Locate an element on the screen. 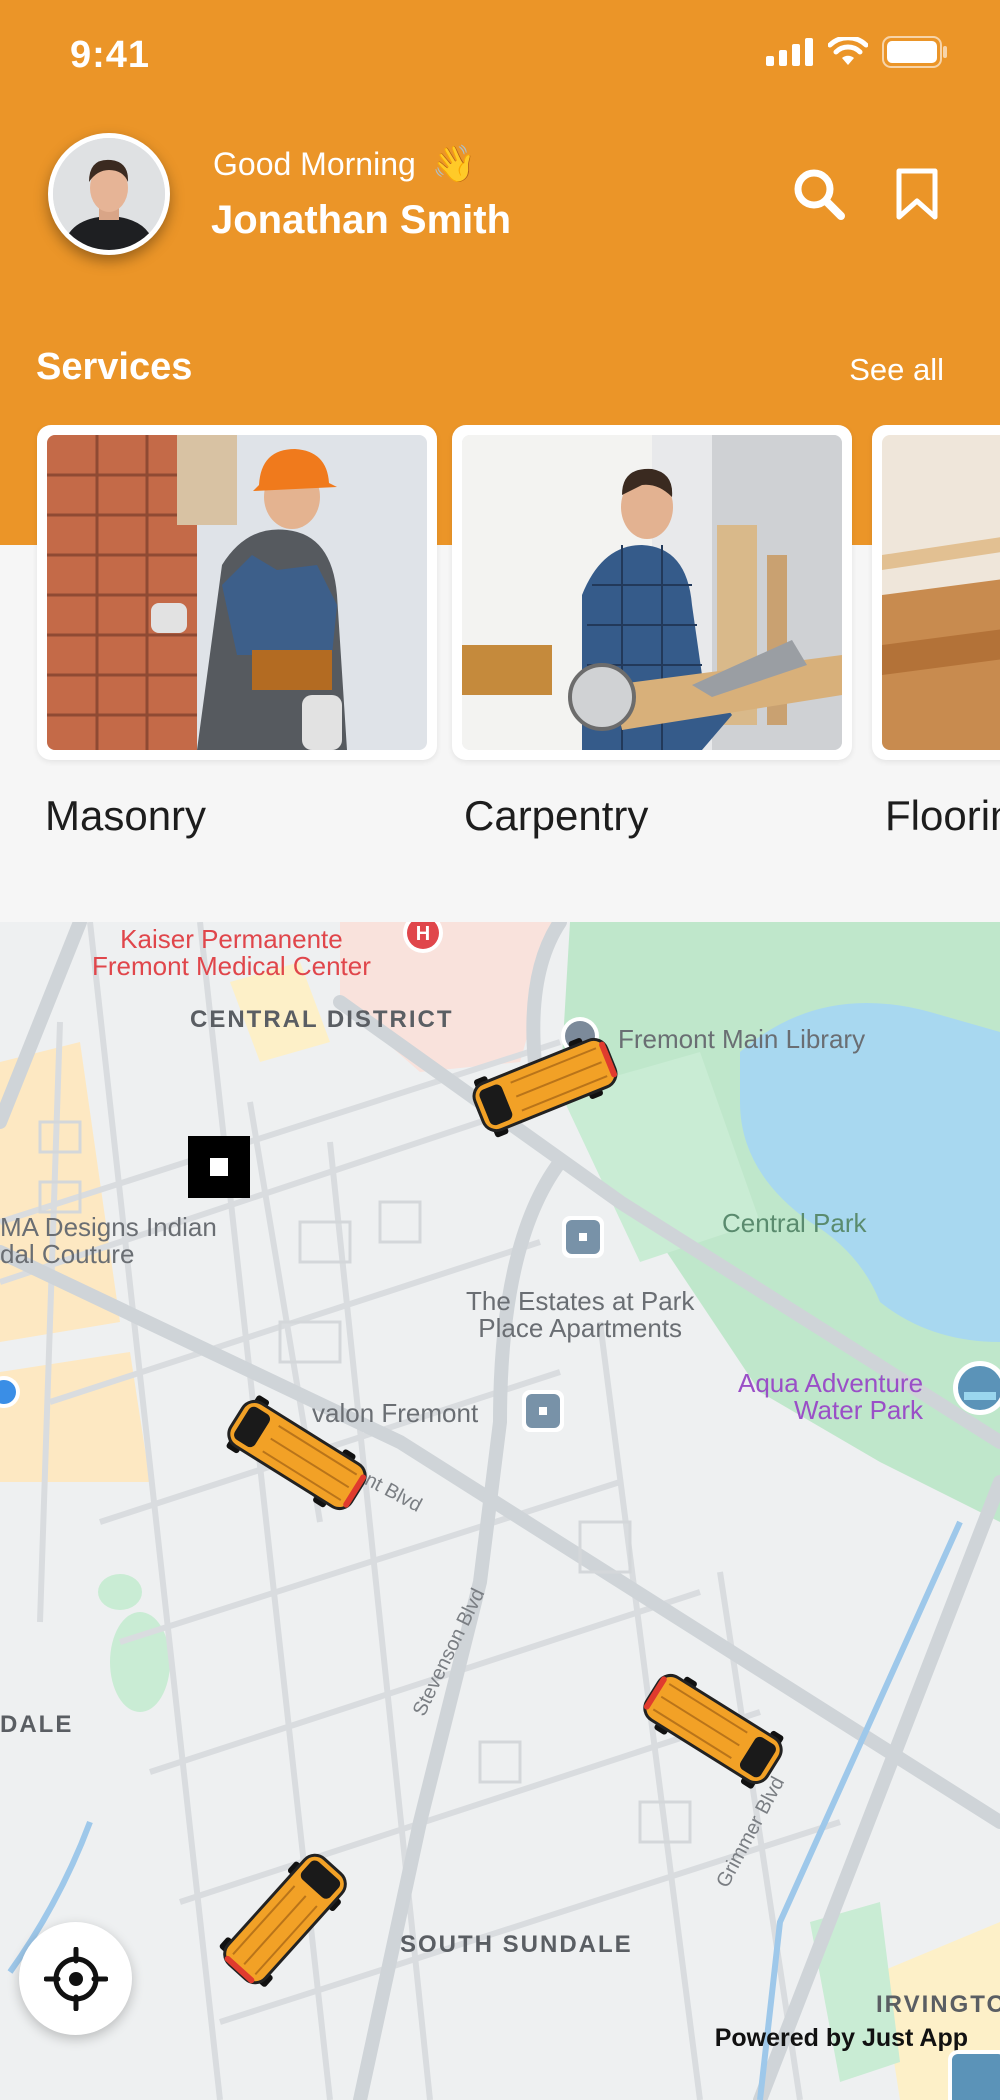 Image resolution: width=1000 pixels, height=2100 pixels. user-photo is located at coordinates (109, 194).